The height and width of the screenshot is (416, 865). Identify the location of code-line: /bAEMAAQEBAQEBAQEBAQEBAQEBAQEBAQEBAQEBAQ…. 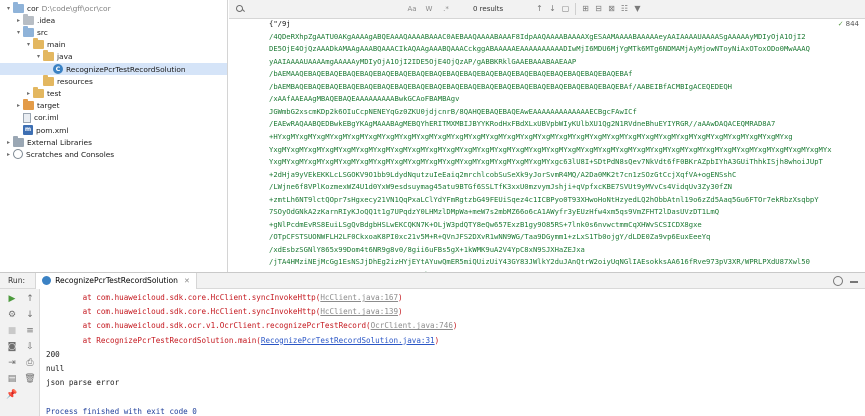
(451, 74).